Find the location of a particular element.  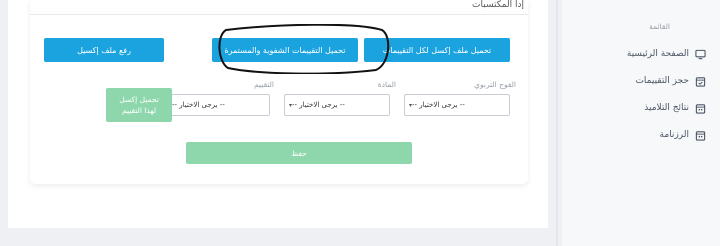

monitor-icon is located at coordinates (700, 54).